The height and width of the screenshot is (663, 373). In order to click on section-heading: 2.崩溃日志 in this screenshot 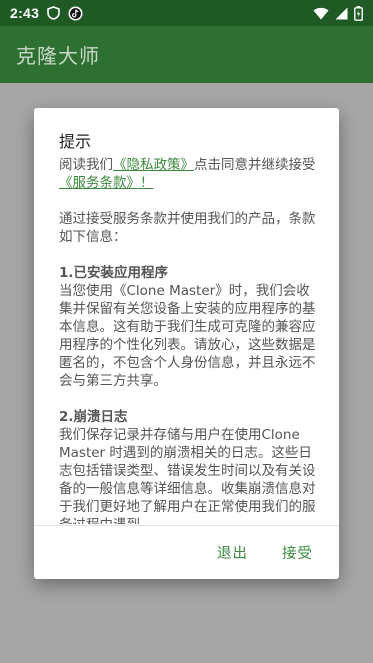, I will do `click(93, 417)`.